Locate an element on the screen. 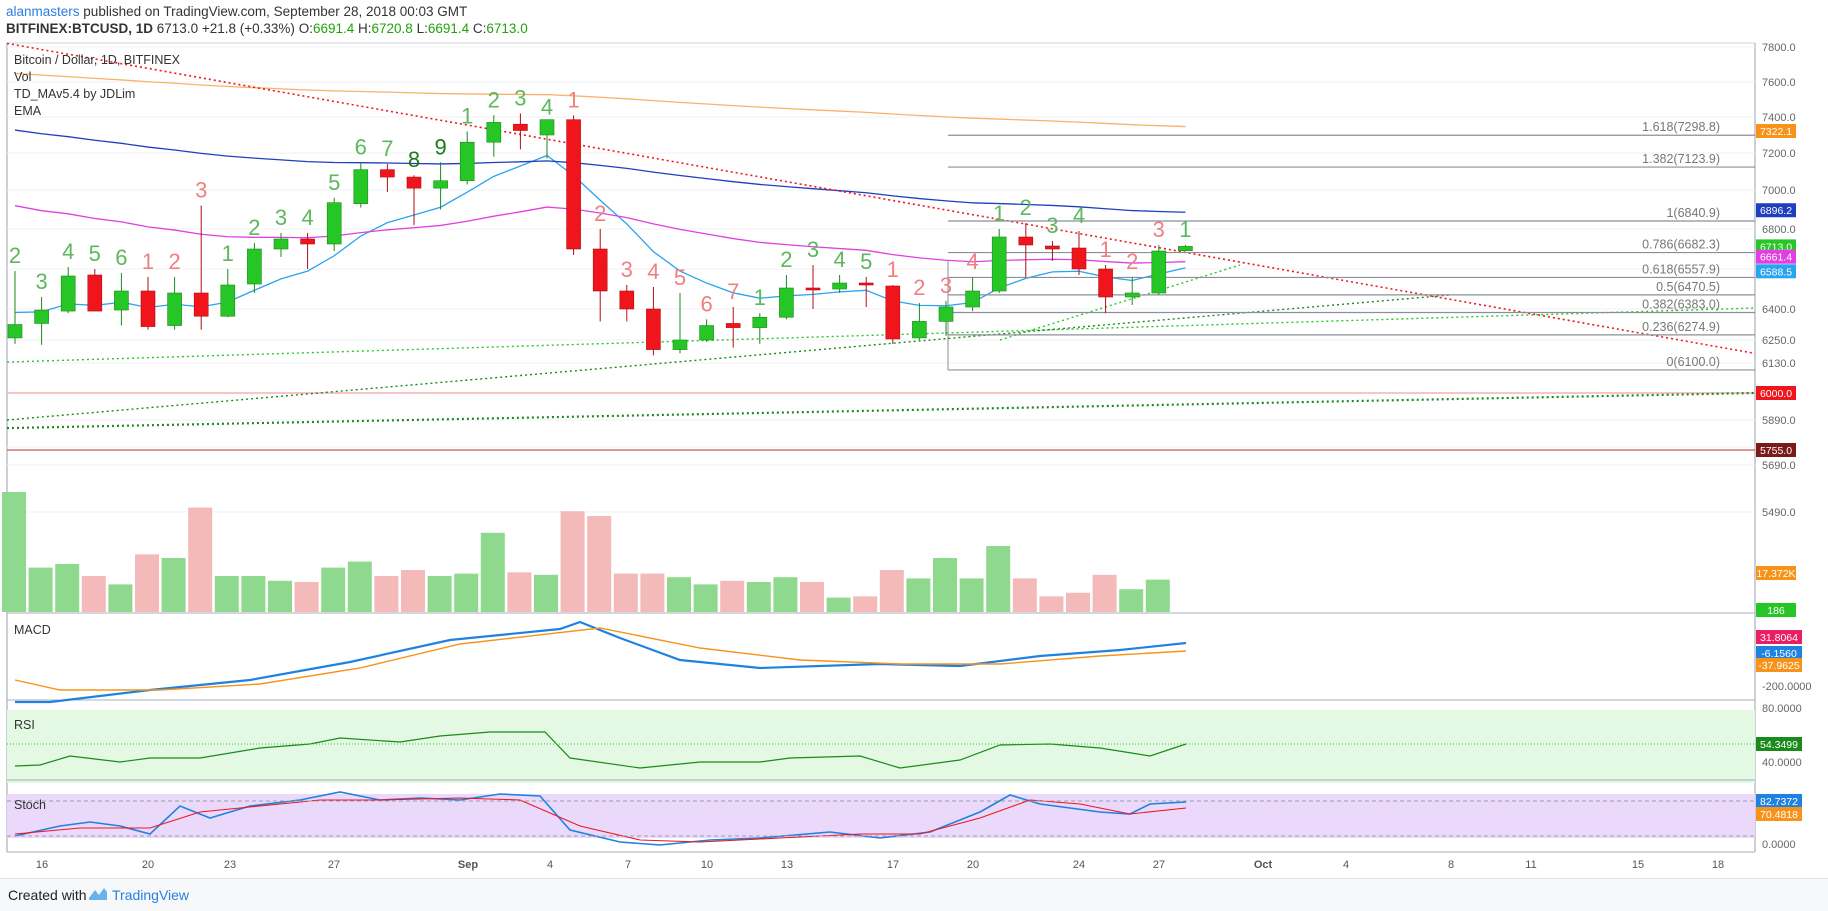 Image resolution: width=1828 pixels, height=911 pixels. date-tick-label: 24 is located at coordinates (1079, 865).